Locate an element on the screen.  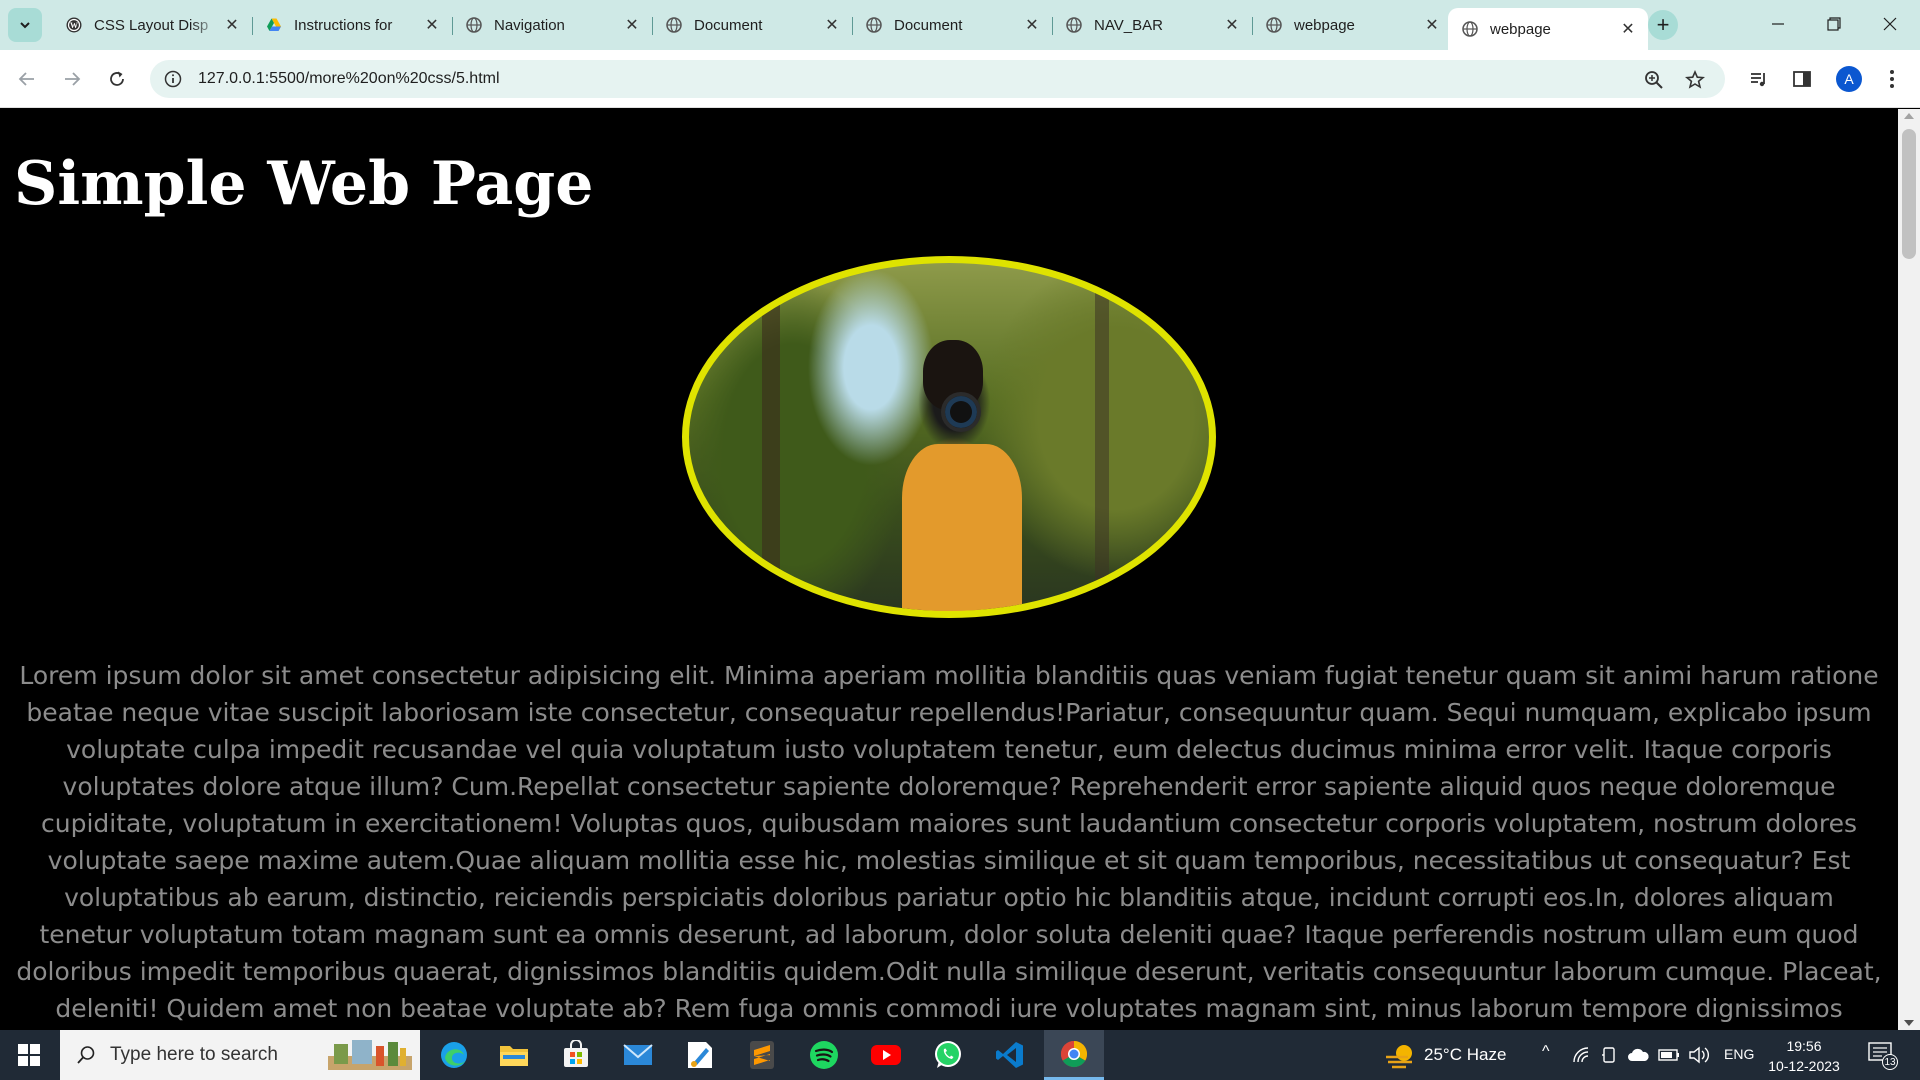
notification-center-button: 13 is located at coordinates (1883, 1056).